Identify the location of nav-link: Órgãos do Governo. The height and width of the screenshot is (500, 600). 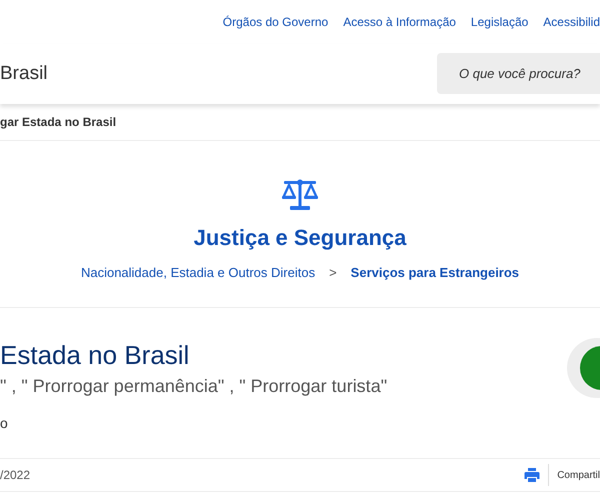
(275, 22).